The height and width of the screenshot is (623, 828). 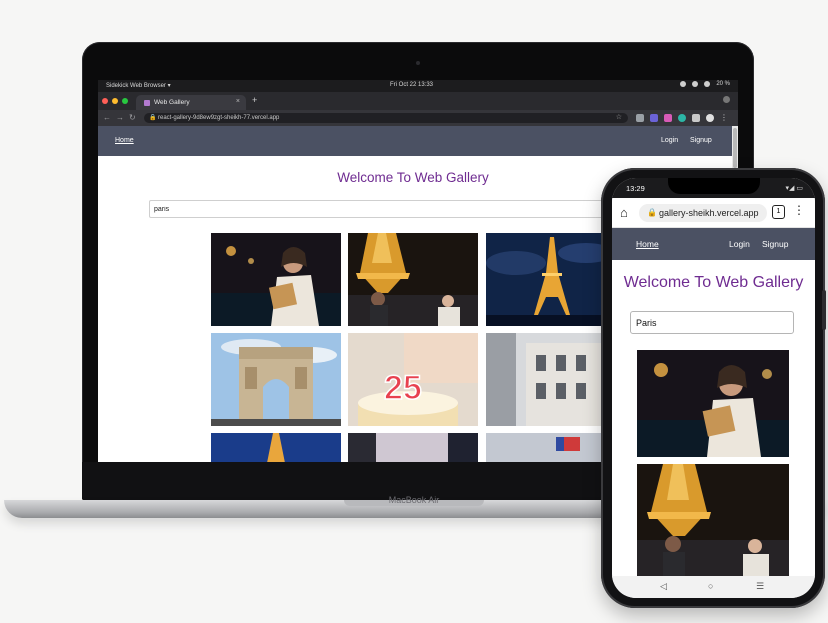 What do you see at coordinates (794, 188) in the screenshot?
I see `phone-status-icons: ▾◢ ▭` at bounding box center [794, 188].